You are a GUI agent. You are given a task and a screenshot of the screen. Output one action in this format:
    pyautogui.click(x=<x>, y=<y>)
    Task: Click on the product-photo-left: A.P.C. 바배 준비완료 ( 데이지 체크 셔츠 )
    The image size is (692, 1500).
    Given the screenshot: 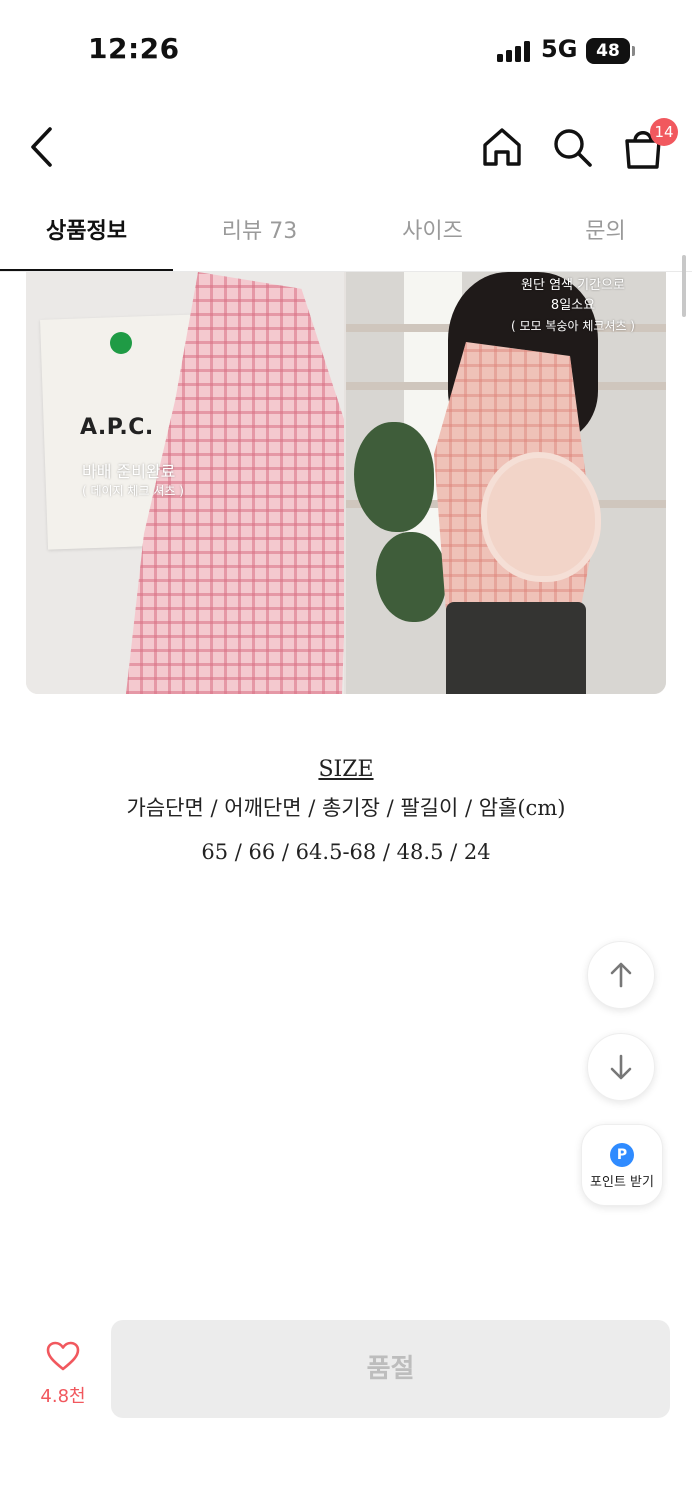 What is the action you would take?
    pyautogui.click(x=185, y=483)
    